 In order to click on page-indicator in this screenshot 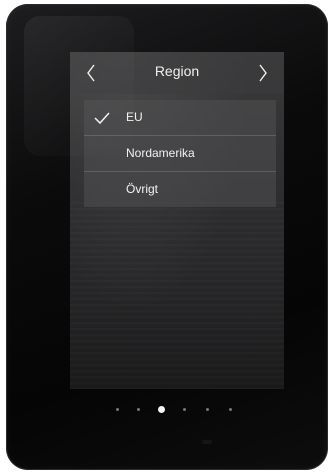, I will do `click(175, 410)`.